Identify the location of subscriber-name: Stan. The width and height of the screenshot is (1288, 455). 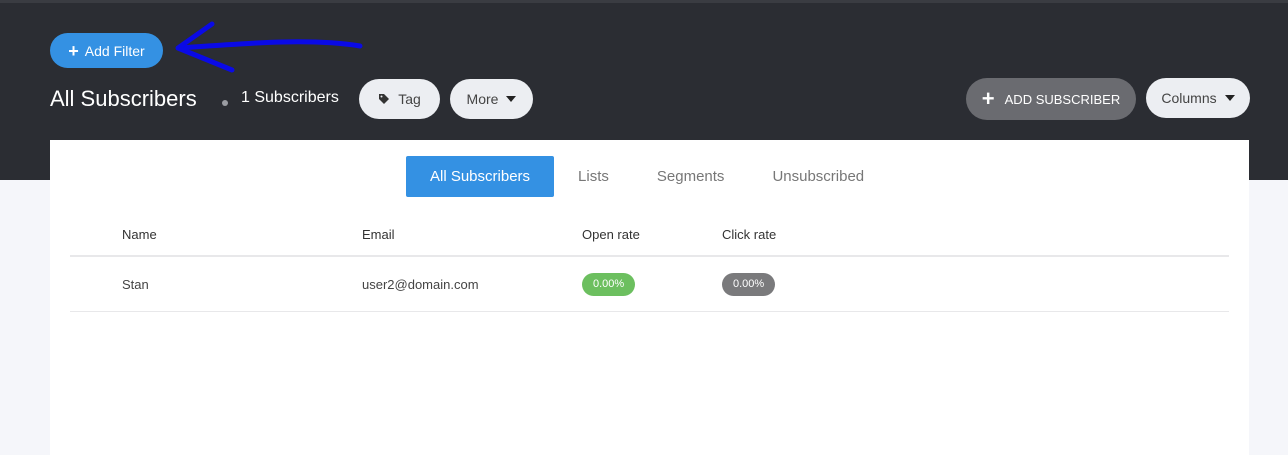
(135, 284).